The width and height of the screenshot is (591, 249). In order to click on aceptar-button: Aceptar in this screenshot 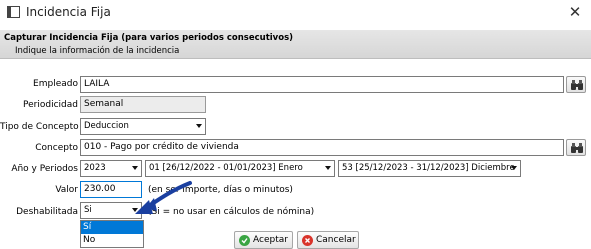, I will do `click(263, 240)`.